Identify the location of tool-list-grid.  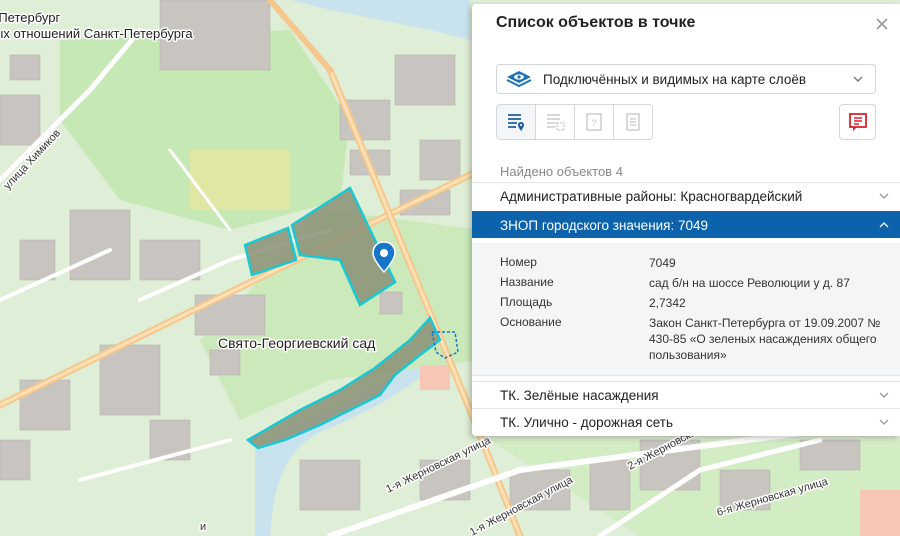
(555, 122).